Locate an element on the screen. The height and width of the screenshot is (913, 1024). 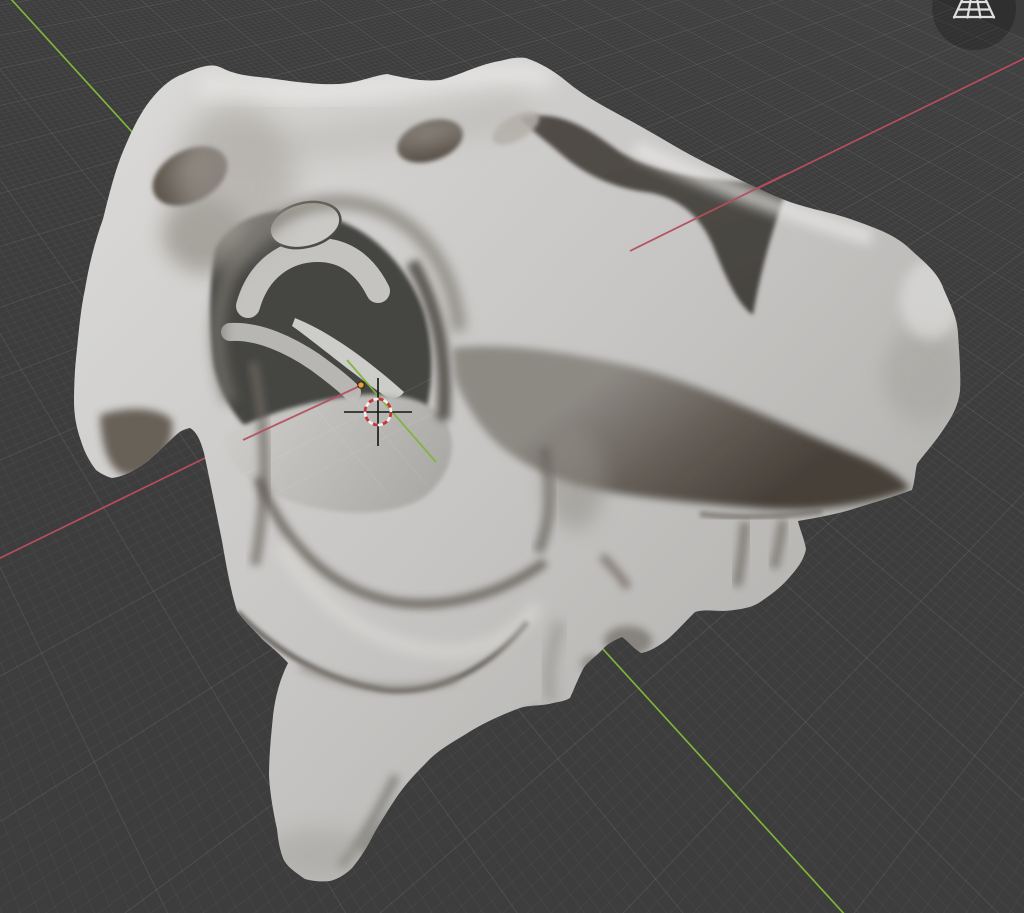
object-origin-dot is located at coordinates (361, 385).